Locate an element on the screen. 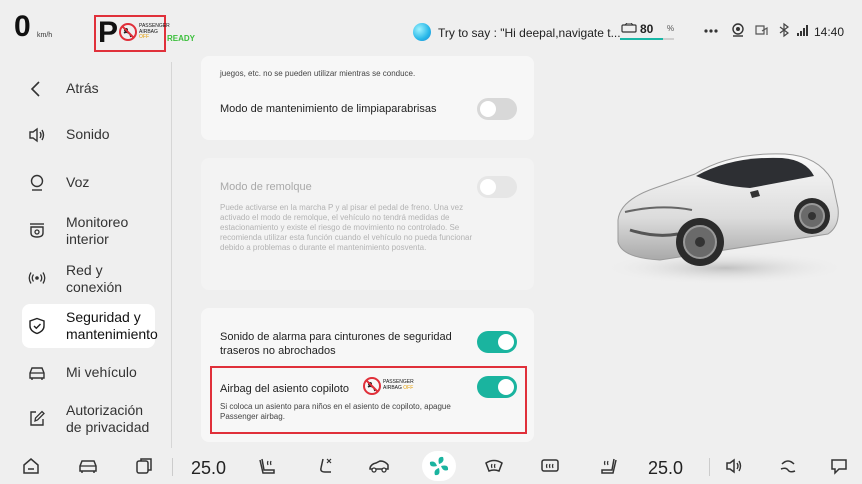 This screenshot has width=862, height=484. home-icon is located at coordinates (31, 466).